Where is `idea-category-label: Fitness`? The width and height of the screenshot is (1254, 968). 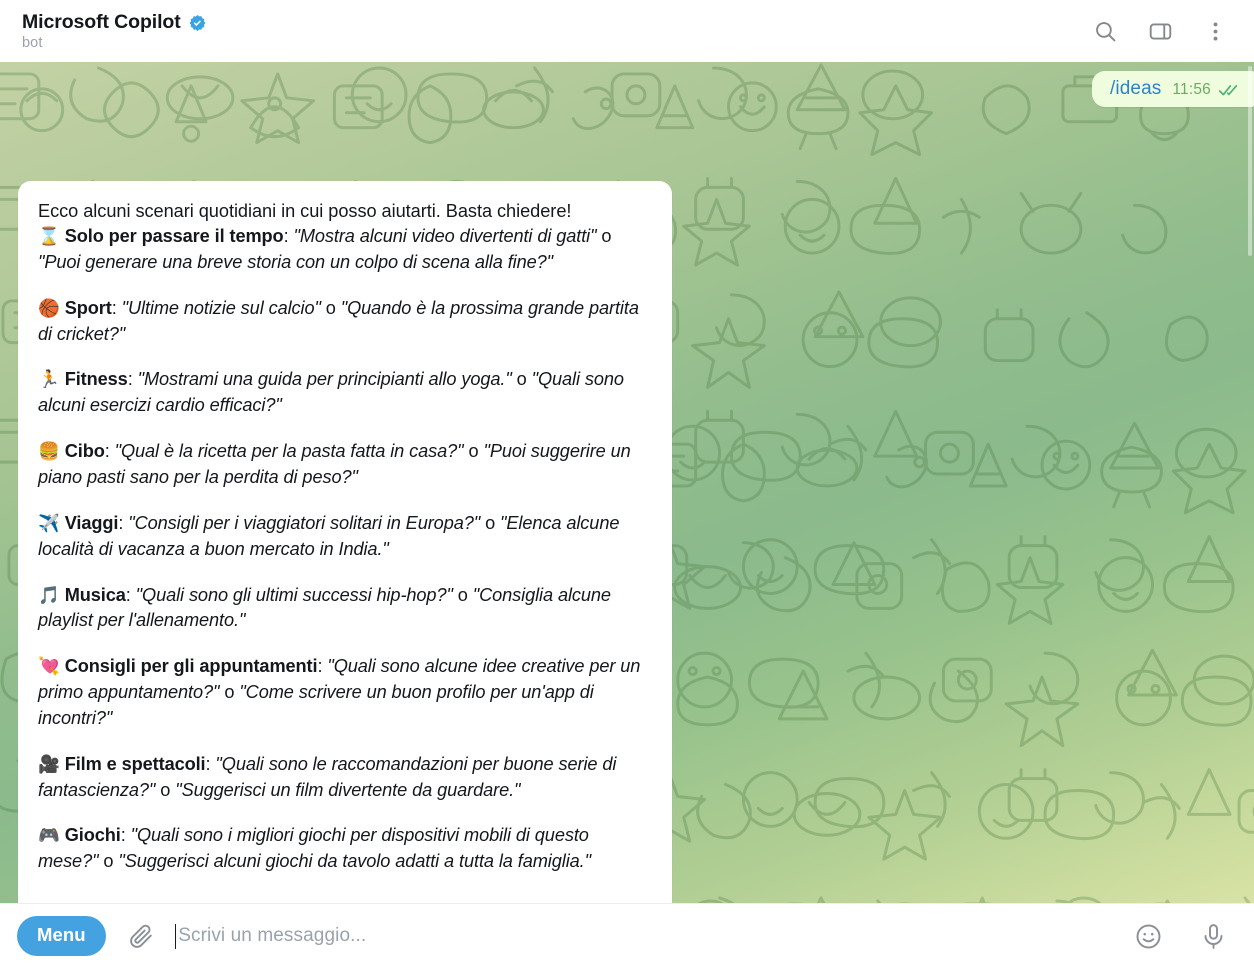 idea-category-label: Fitness is located at coordinates (96, 379).